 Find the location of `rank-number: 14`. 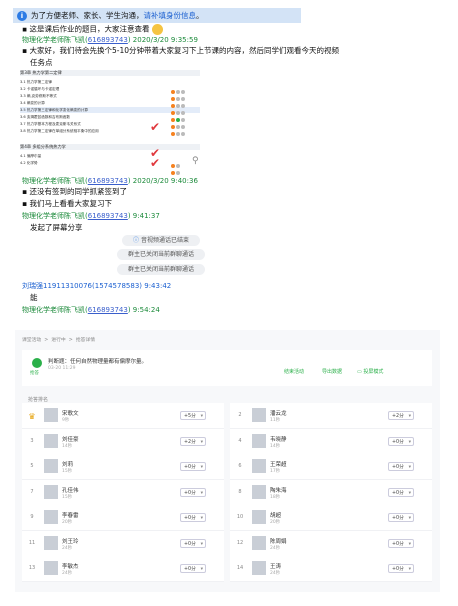

rank-number: 14 is located at coordinates (240, 568).